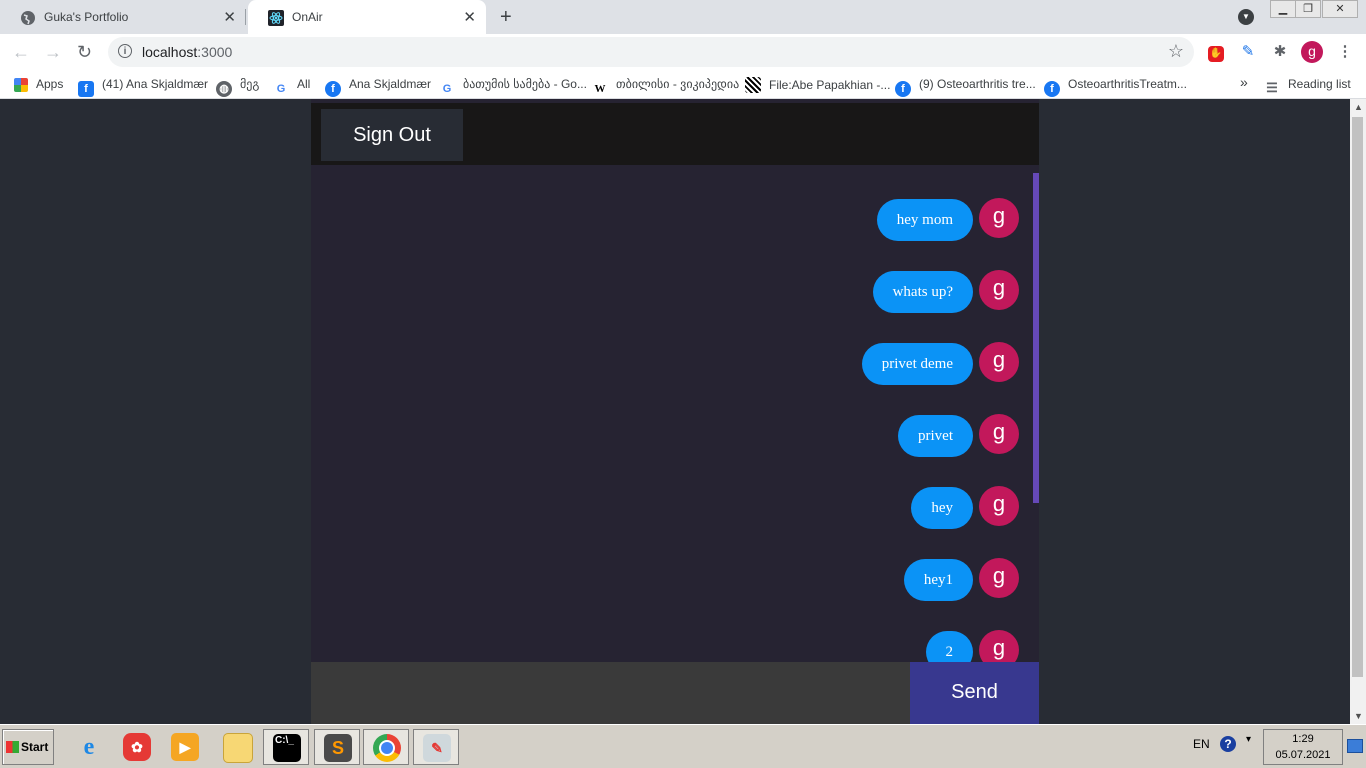 This screenshot has width=1366, height=768. I want to click on taskbar-command-prompt: C:\_, so click(286, 747).